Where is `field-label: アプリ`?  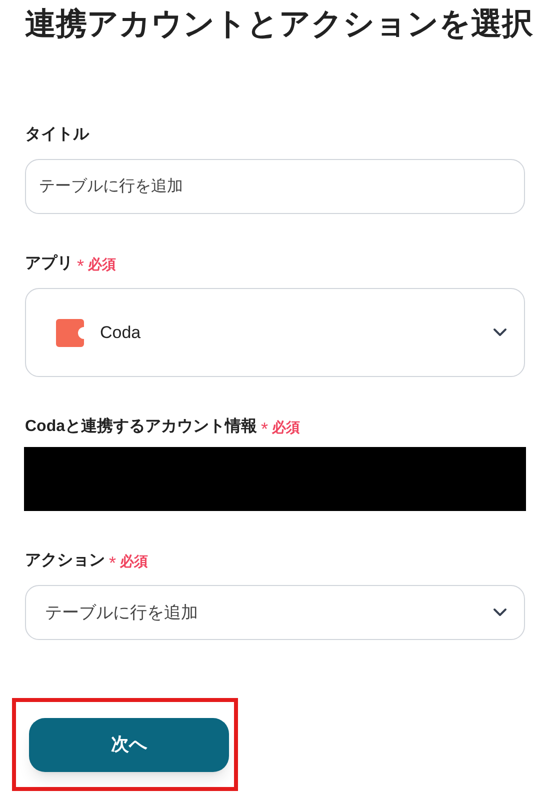 field-label: アプリ is located at coordinates (49, 263).